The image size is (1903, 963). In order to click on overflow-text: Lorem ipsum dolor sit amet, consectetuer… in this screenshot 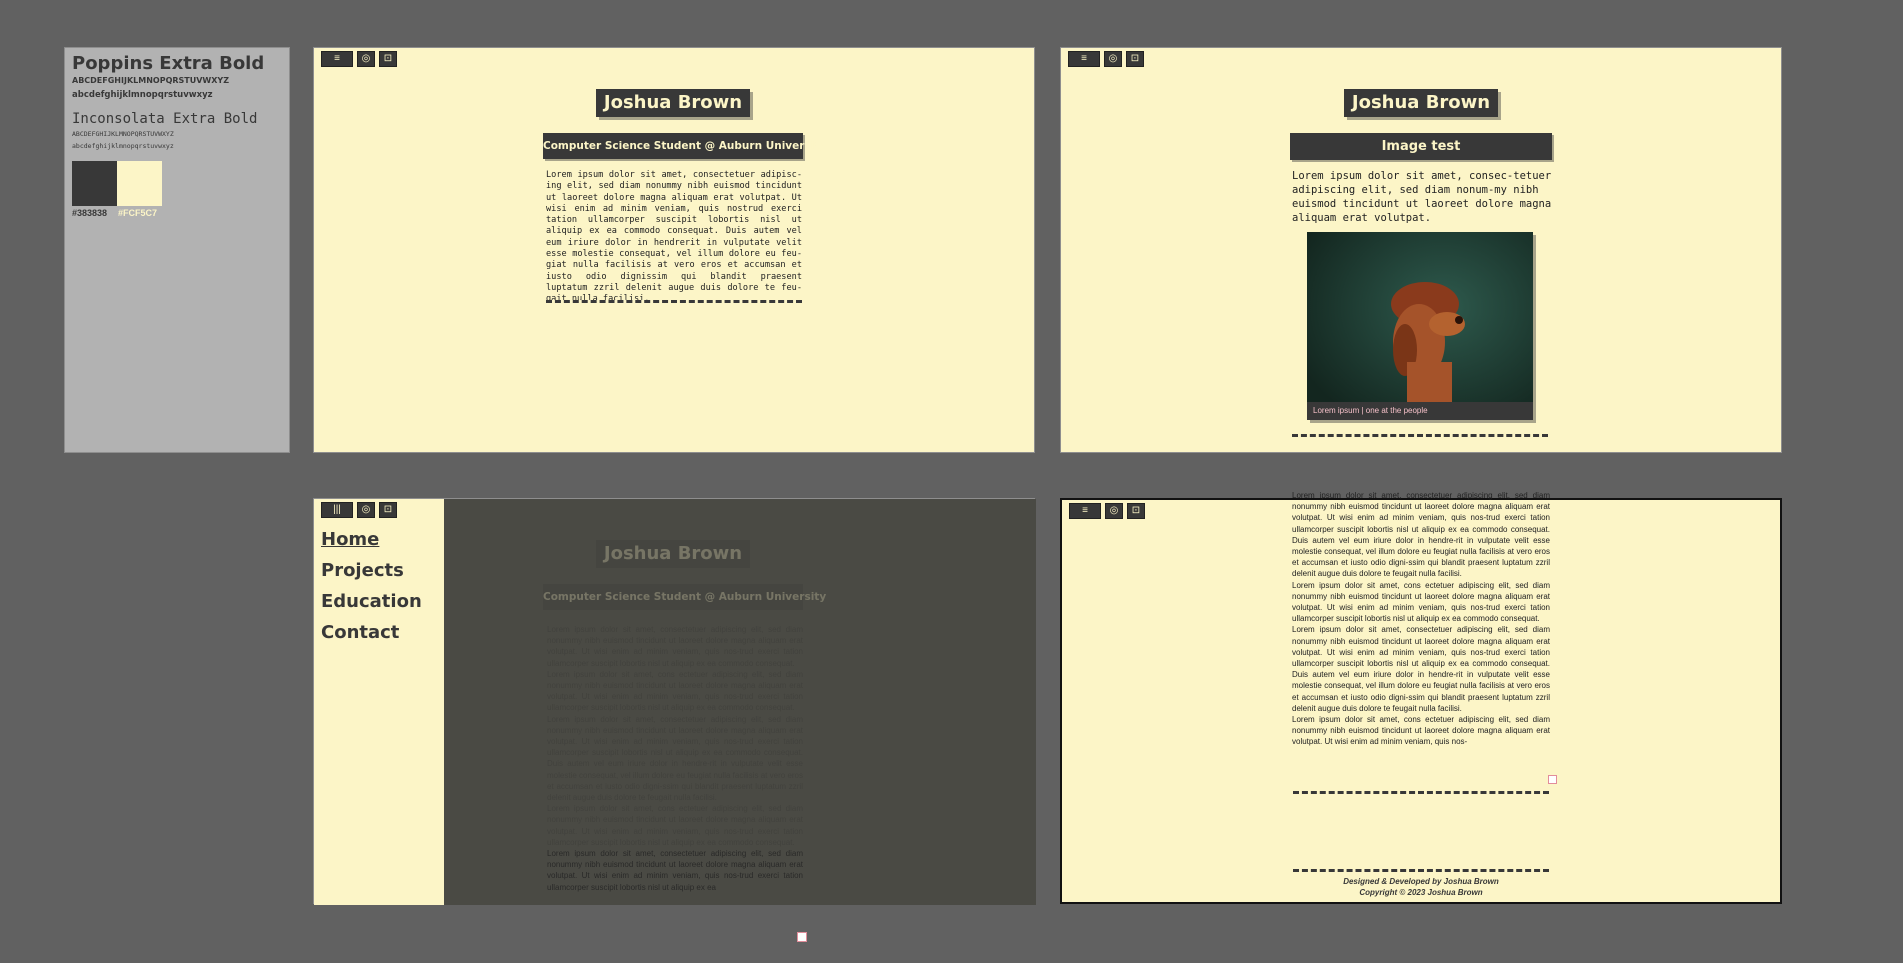, I will do `click(675, 780)`.